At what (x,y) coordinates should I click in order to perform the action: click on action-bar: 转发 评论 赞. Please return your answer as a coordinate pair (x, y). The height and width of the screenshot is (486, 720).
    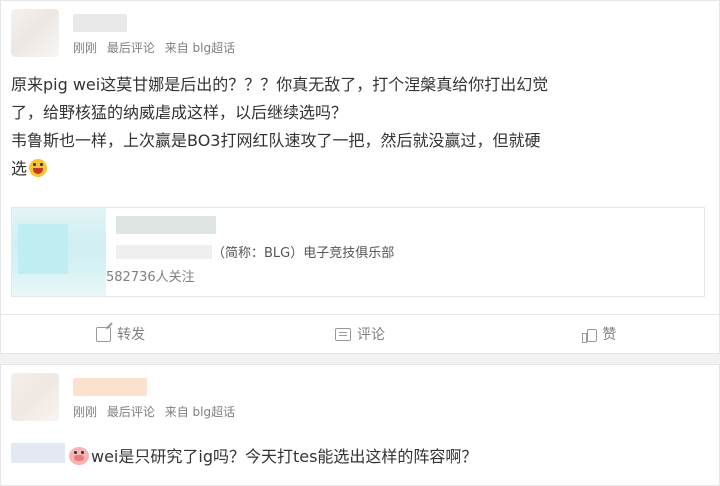
    Looking at the image, I should click on (360, 333).